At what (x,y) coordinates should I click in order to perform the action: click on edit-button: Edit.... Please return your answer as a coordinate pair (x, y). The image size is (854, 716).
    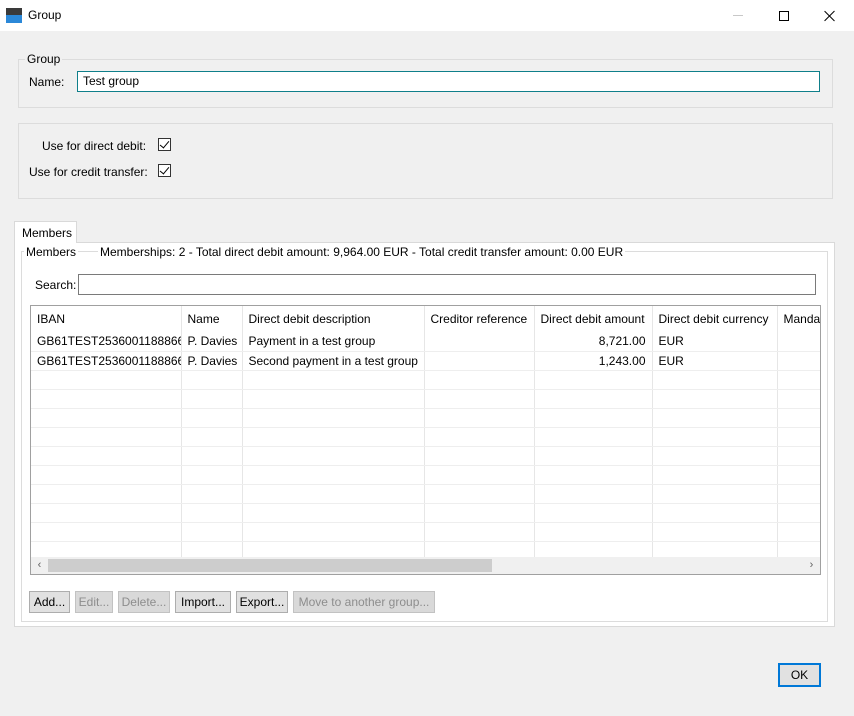
    Looking at the image, I should click on (94, 602).